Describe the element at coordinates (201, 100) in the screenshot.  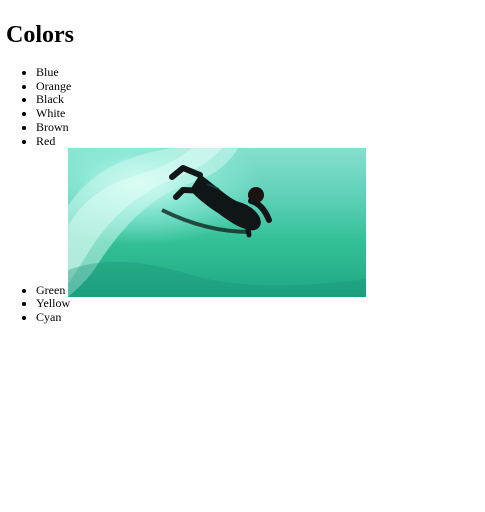
I see `list-item-black: Black` at that location.